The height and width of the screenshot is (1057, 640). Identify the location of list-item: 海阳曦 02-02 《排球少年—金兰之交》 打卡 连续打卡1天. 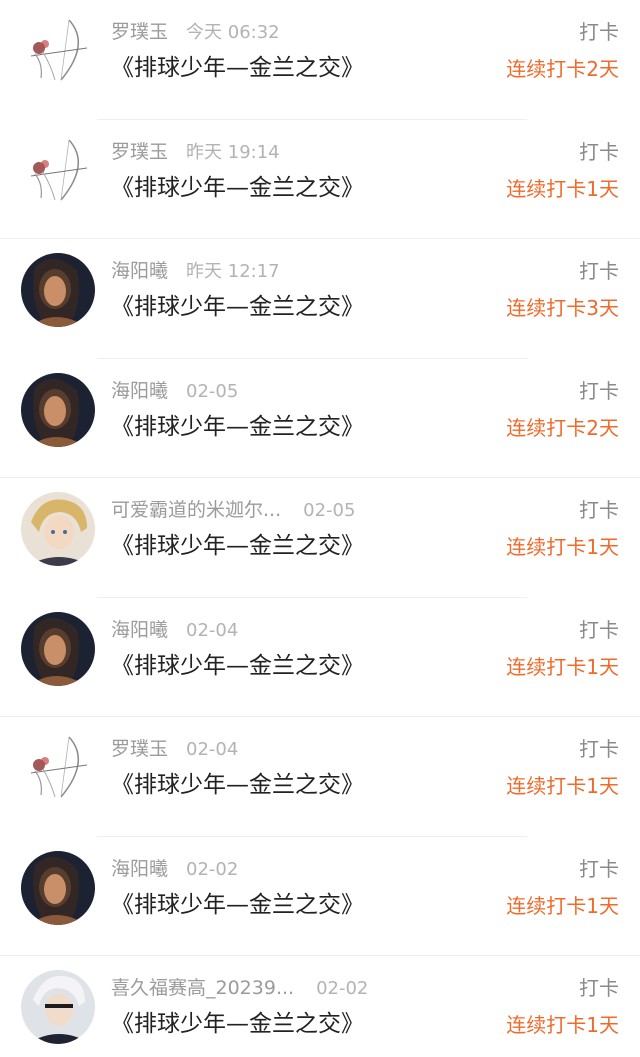
(320, 896).